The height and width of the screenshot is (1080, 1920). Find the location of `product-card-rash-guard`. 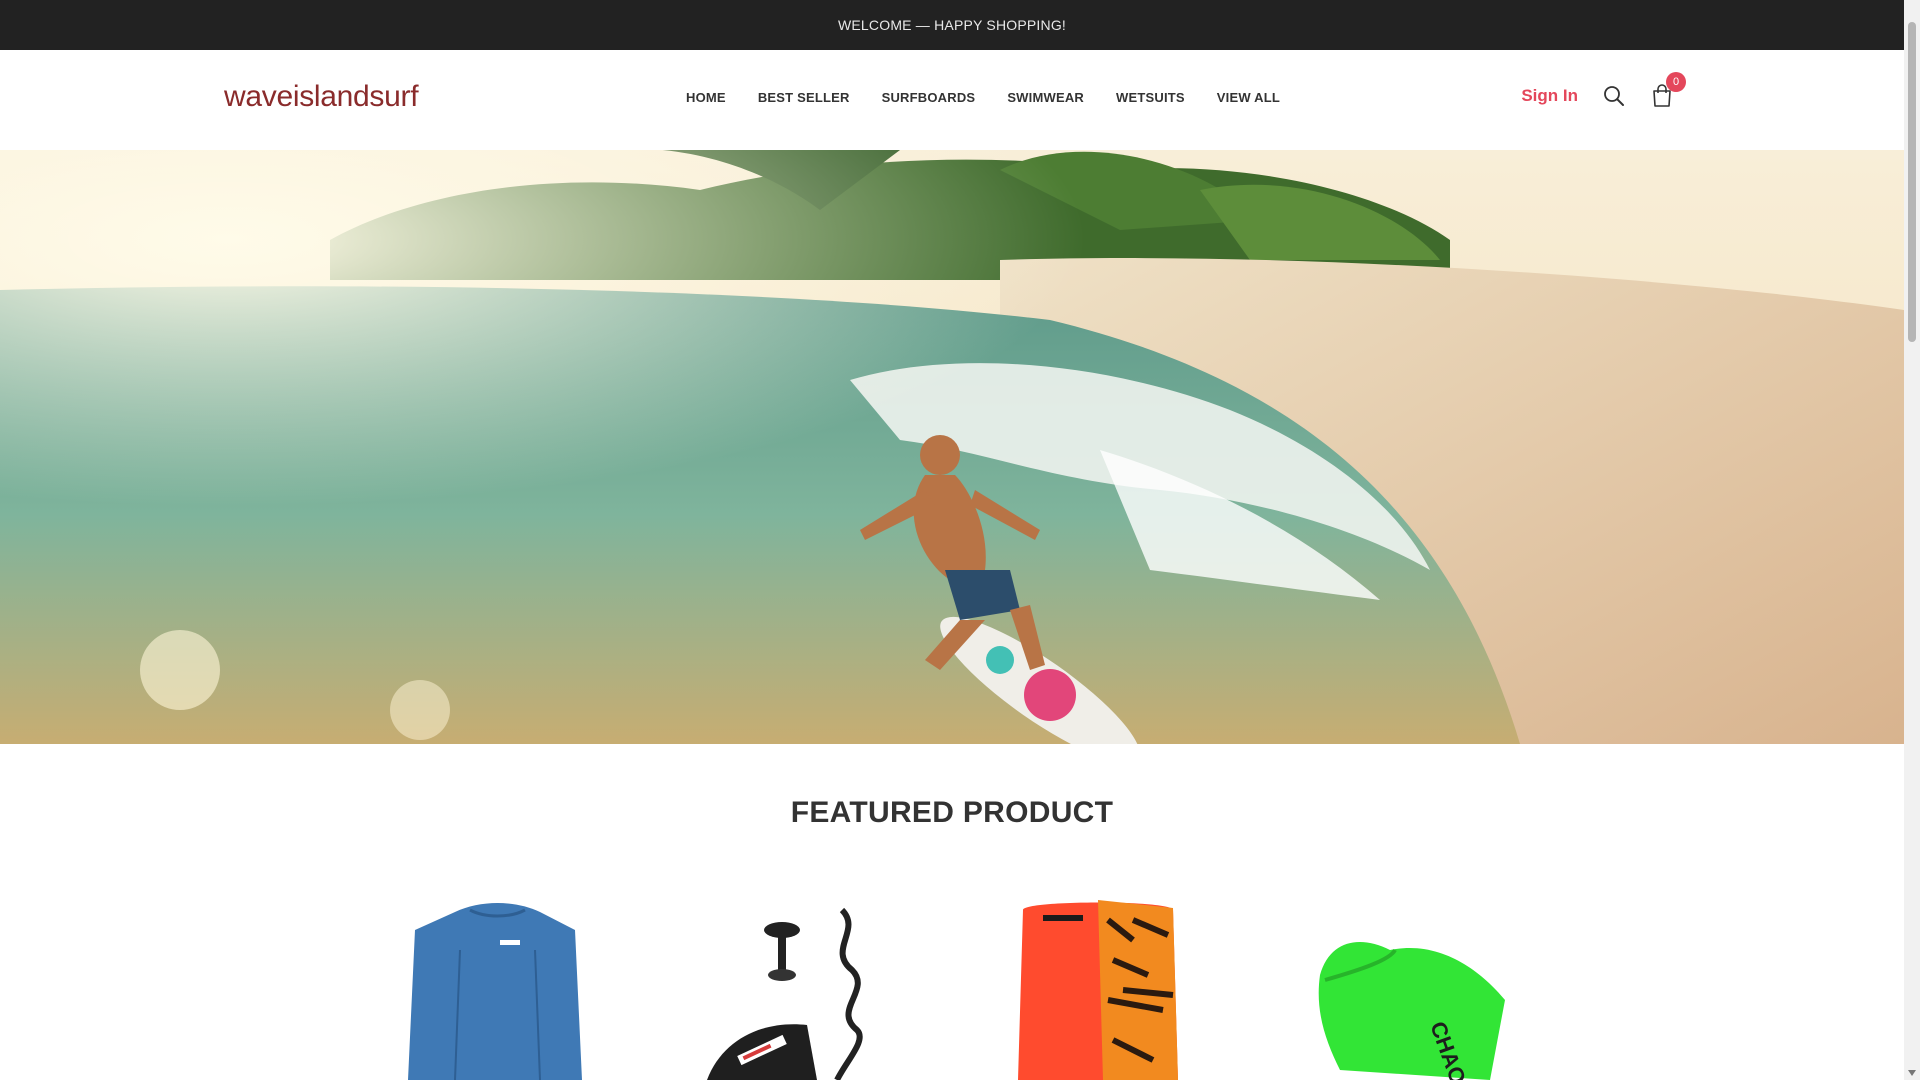

product-card-rash-guard is located at coordinates (495, 990).